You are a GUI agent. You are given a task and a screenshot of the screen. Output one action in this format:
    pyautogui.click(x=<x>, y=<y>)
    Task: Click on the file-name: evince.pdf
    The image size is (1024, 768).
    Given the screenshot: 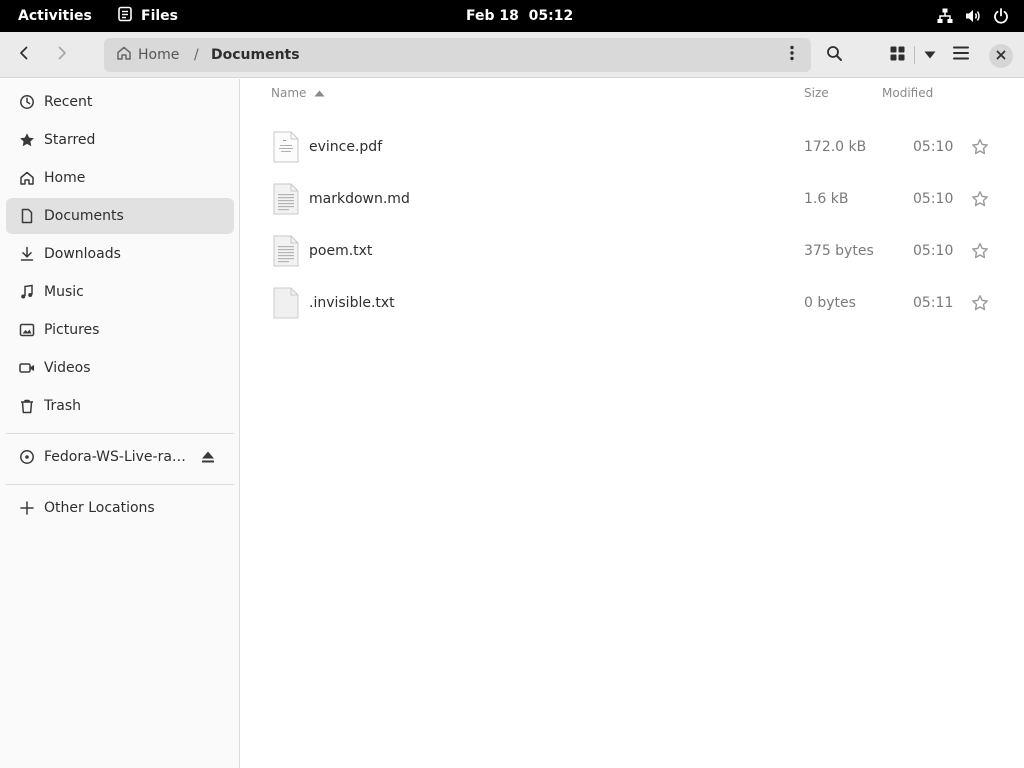 What is the action you would take?
    pyautogui.click(x=346, y=147)
    